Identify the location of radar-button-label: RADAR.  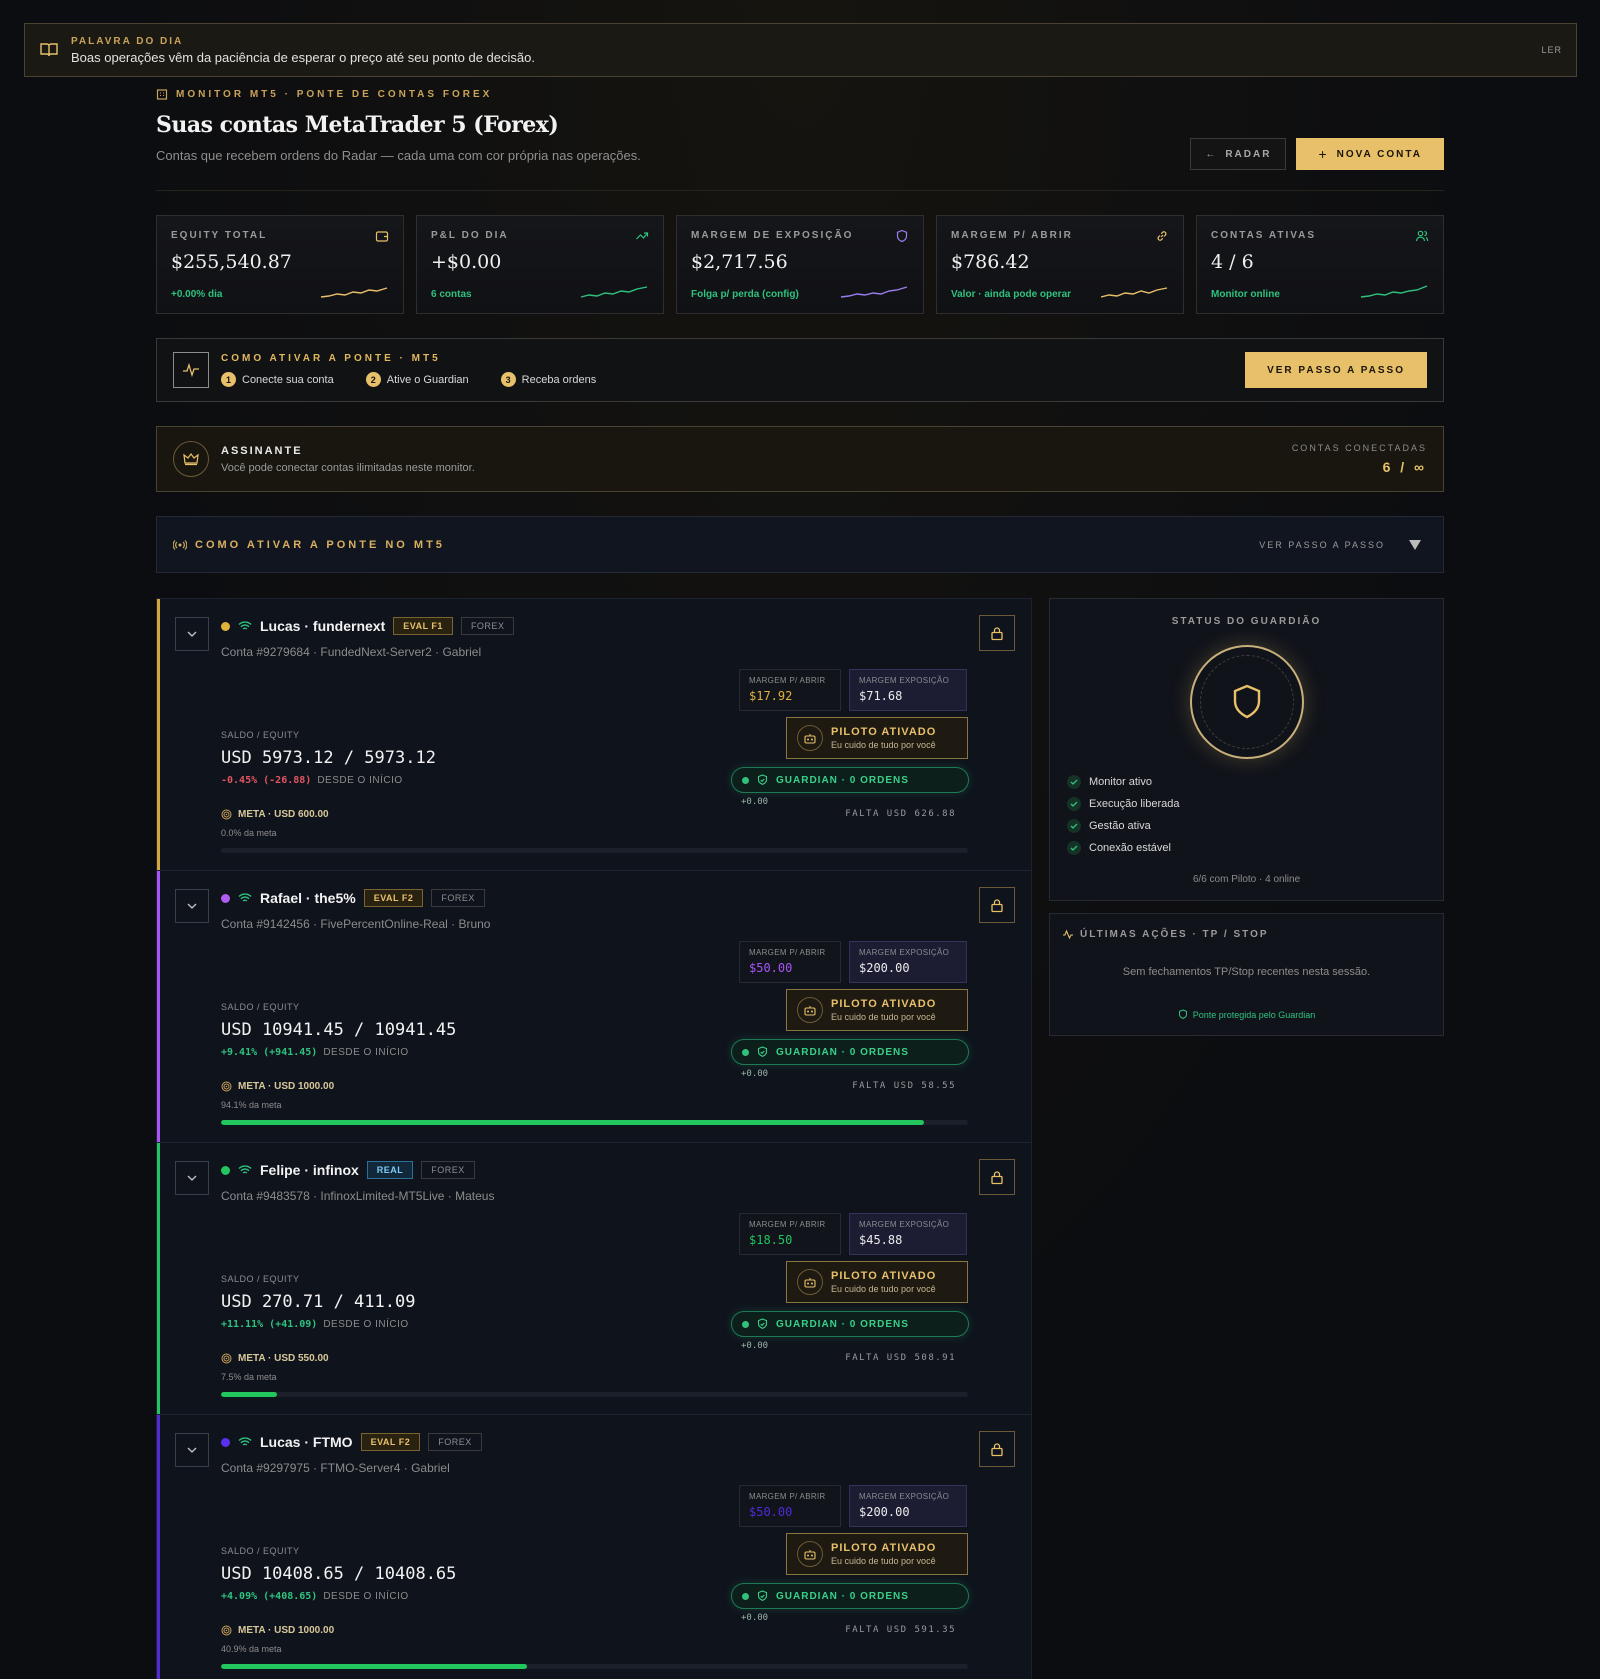
(1248, 154).